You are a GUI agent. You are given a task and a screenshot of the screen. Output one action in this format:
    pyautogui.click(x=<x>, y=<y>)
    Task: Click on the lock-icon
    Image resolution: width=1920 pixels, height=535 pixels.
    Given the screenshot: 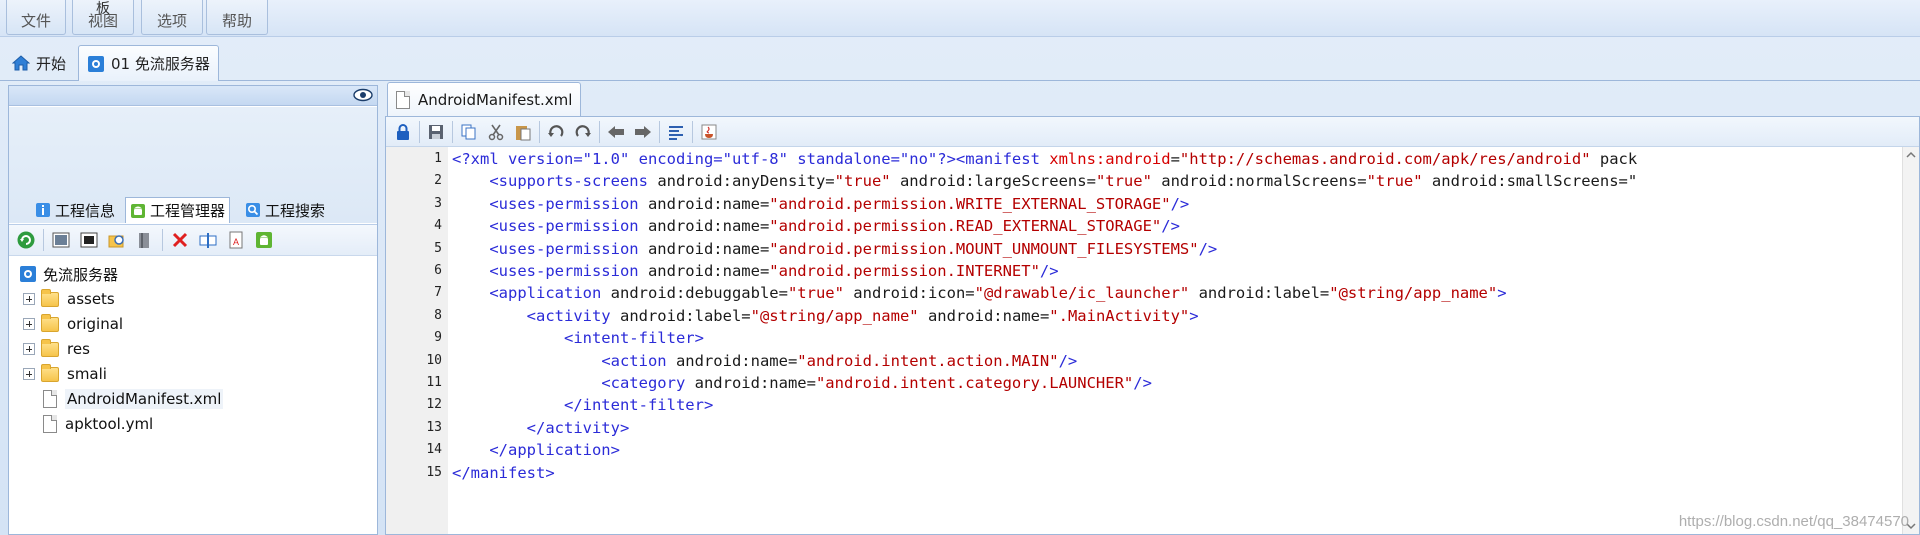 What is the action you would take?
    pyautogui.click(x=403, y=132)
    